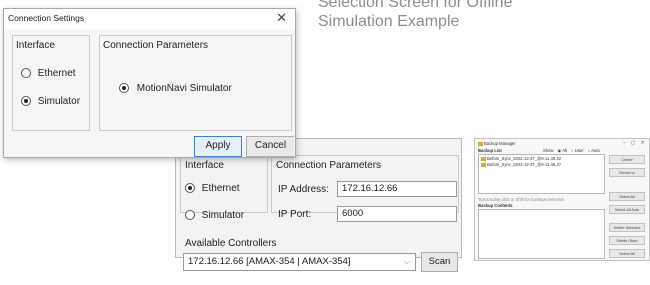  What do you see at coordinates (270, 146) in the screenshot?
I see `cancel-button: Cancel` at bounding box center [270, 146].